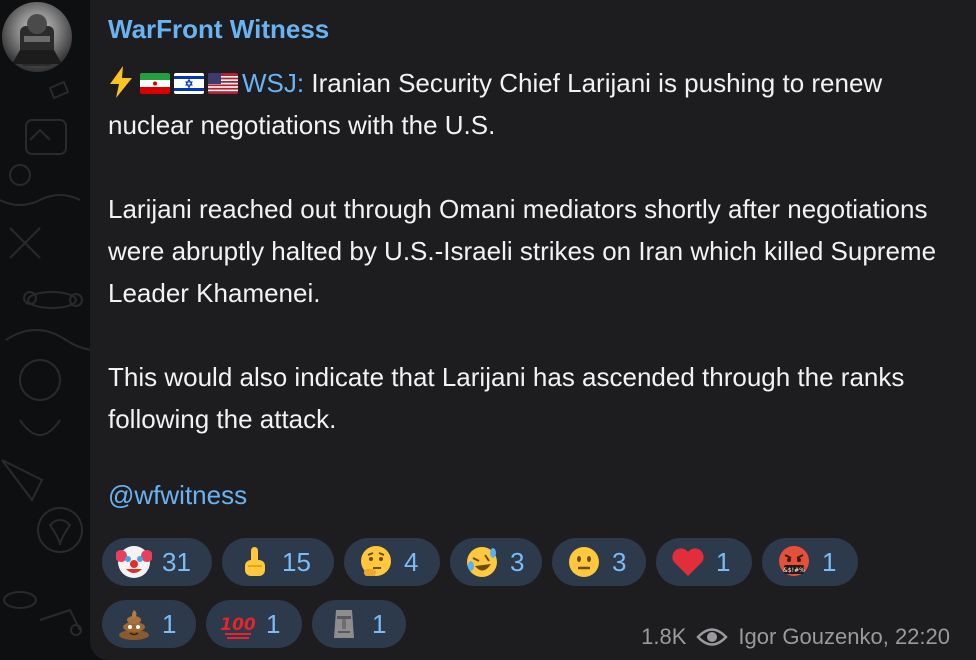 The image size is (976, 660). I want to click on hundred-points-icon: 100, so click(238, 627).